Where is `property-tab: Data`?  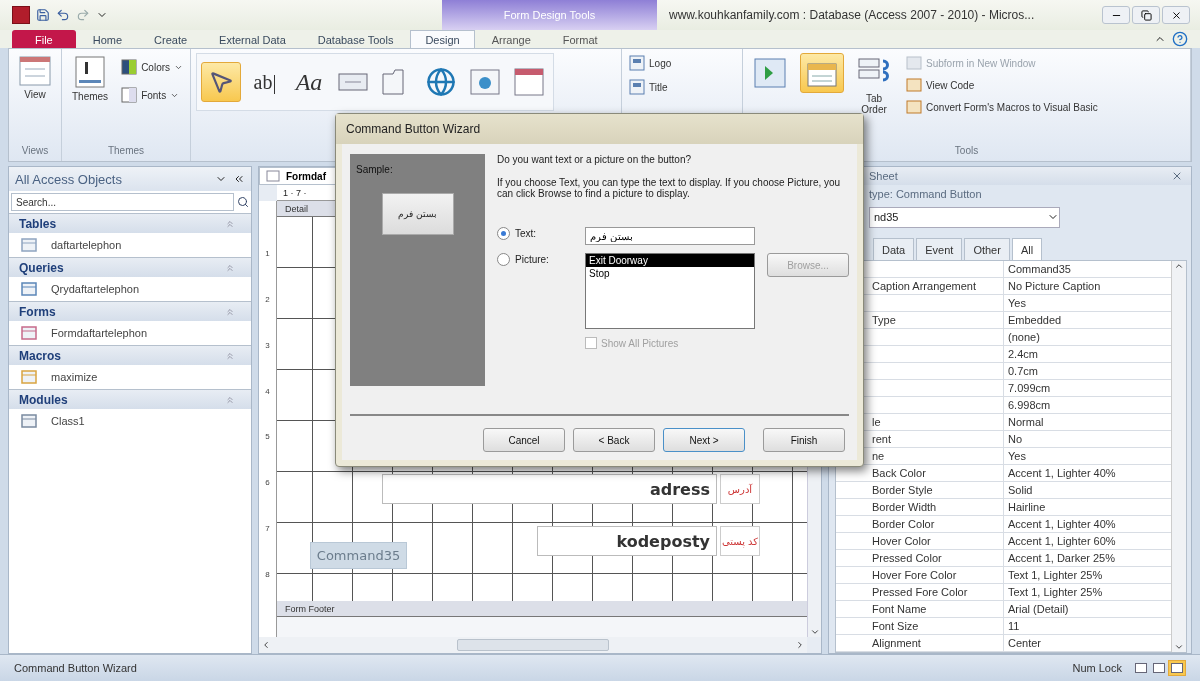 property-tab: Data is located at coordinates (894, 249).